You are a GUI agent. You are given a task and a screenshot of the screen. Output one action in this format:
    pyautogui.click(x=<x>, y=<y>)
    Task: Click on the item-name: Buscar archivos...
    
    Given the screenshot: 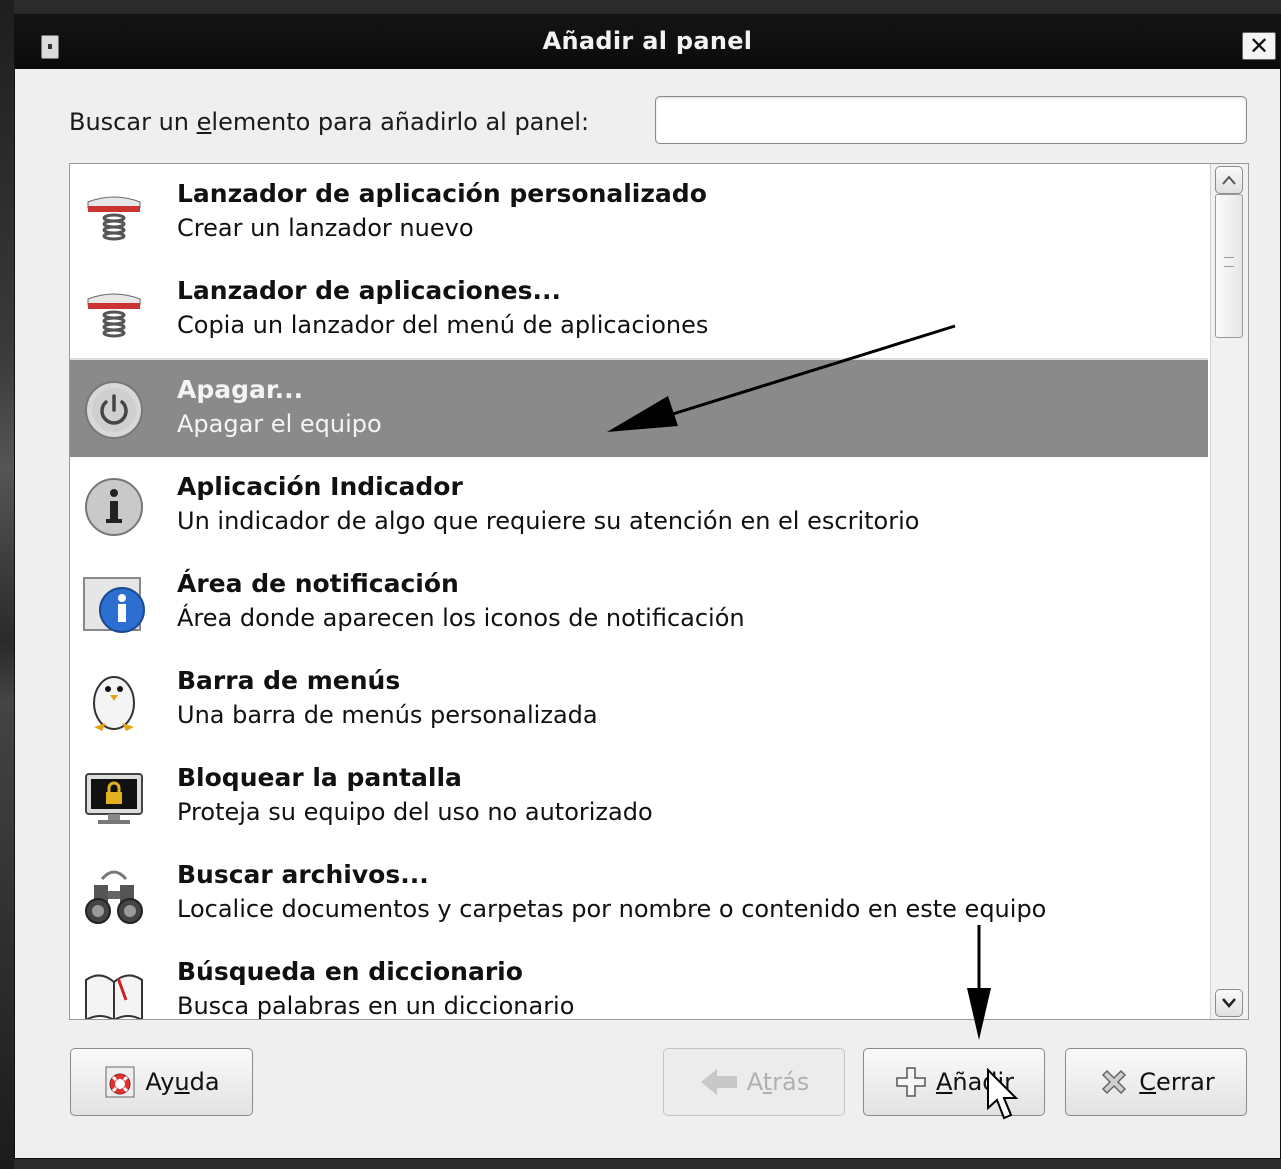 What is the action you would take?
    pyautogui.click(x=303, y=874)
    